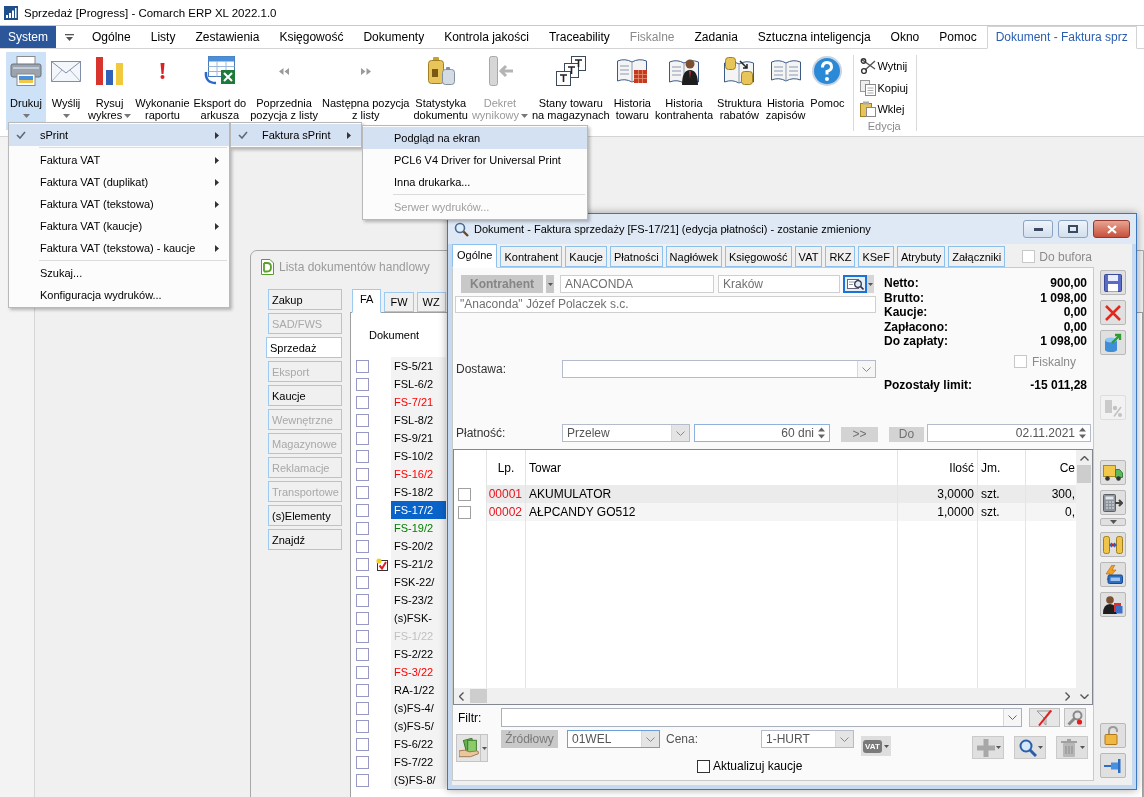 This screenshot has width=1144, height=797. I want to click on menu-item: Podgląd na ekran, so click(475, 138).